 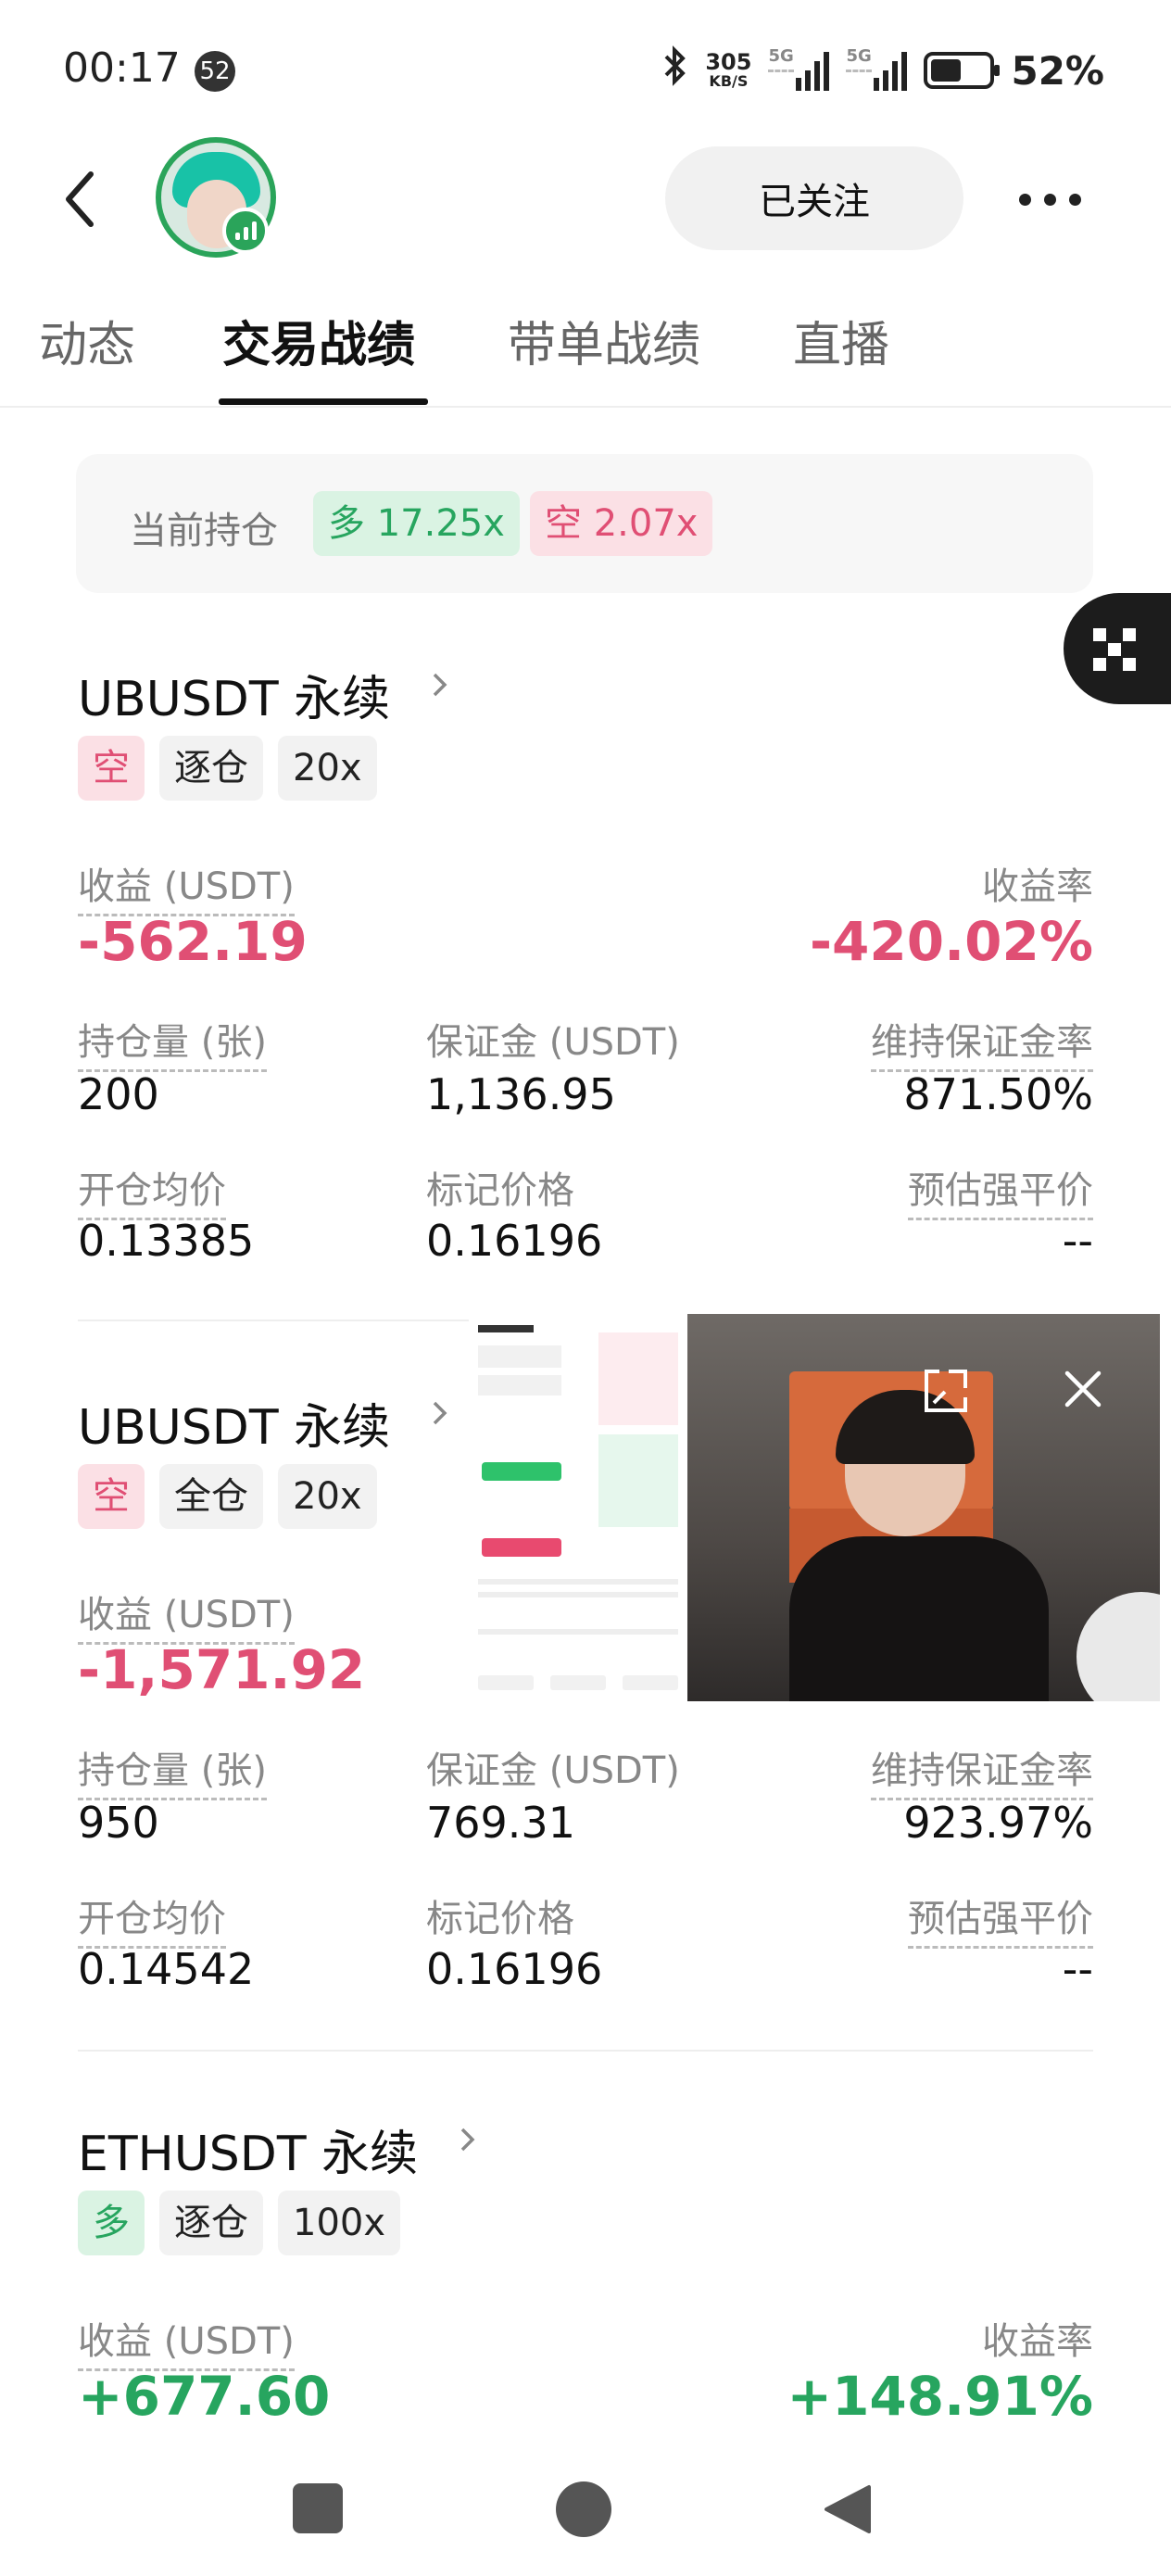 I want to click on tab-trading-record: 交易战绩, so click(x=318, y=340).